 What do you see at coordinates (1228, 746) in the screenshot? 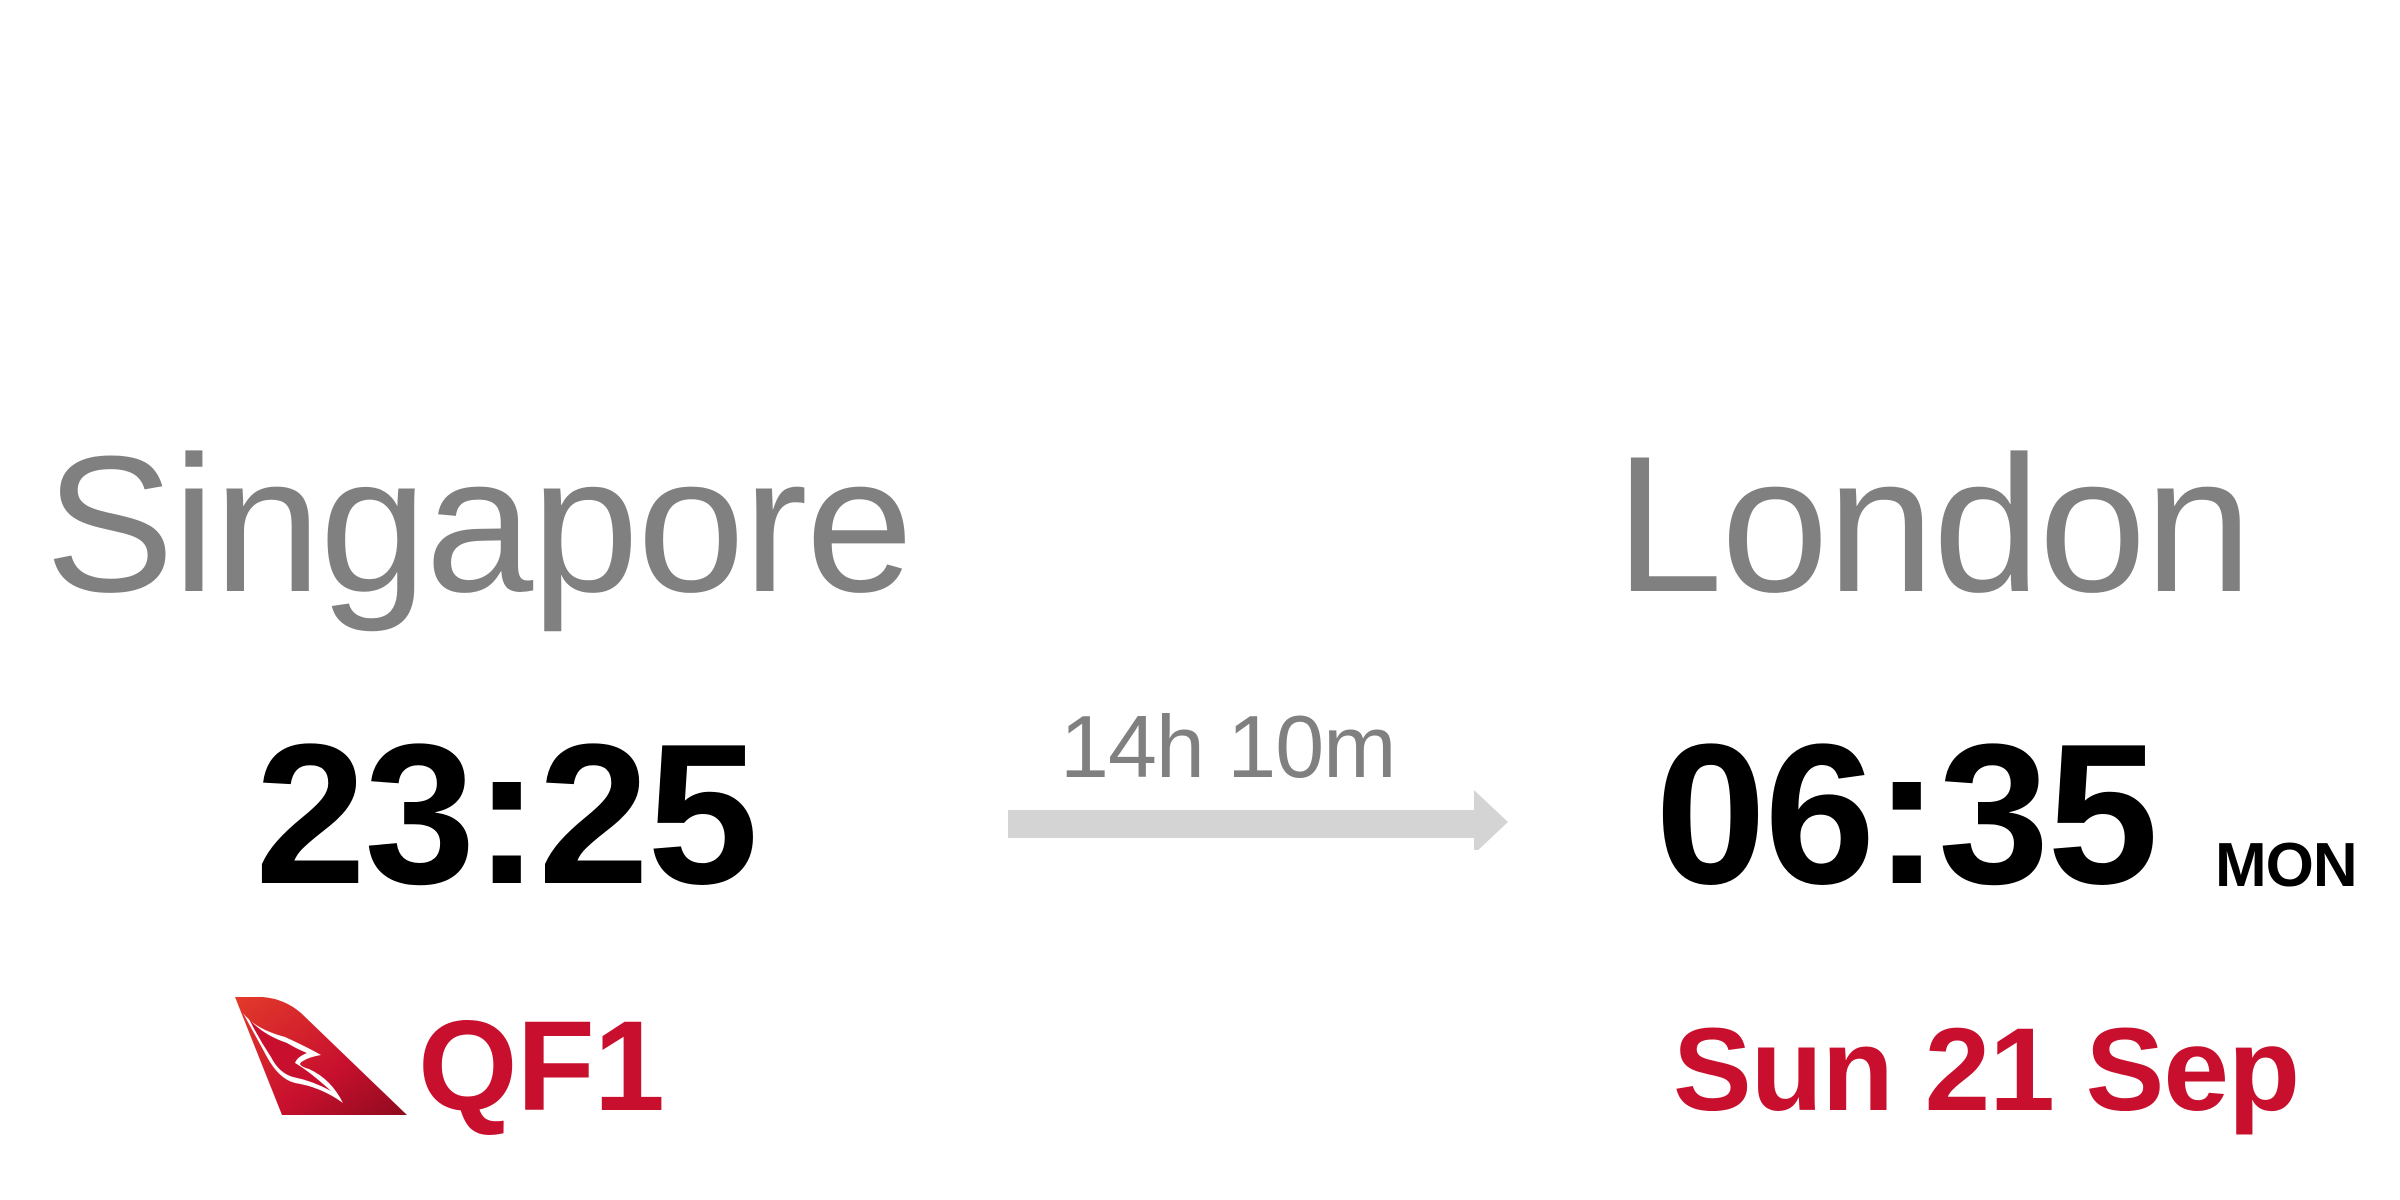
I see `flight-duration: 14h 10m` at bounding box center [1228, 746].